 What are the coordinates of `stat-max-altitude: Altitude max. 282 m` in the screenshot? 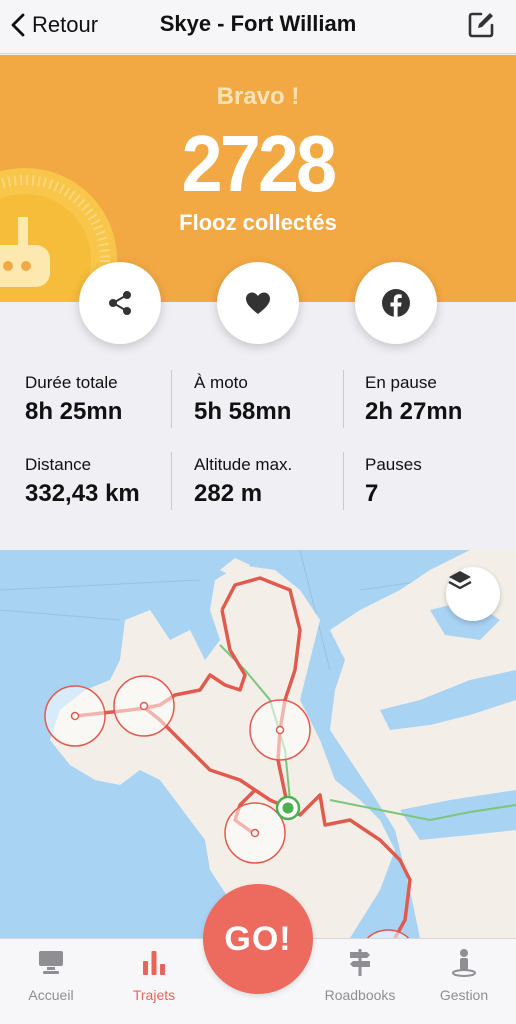 It's located at (274, 481).